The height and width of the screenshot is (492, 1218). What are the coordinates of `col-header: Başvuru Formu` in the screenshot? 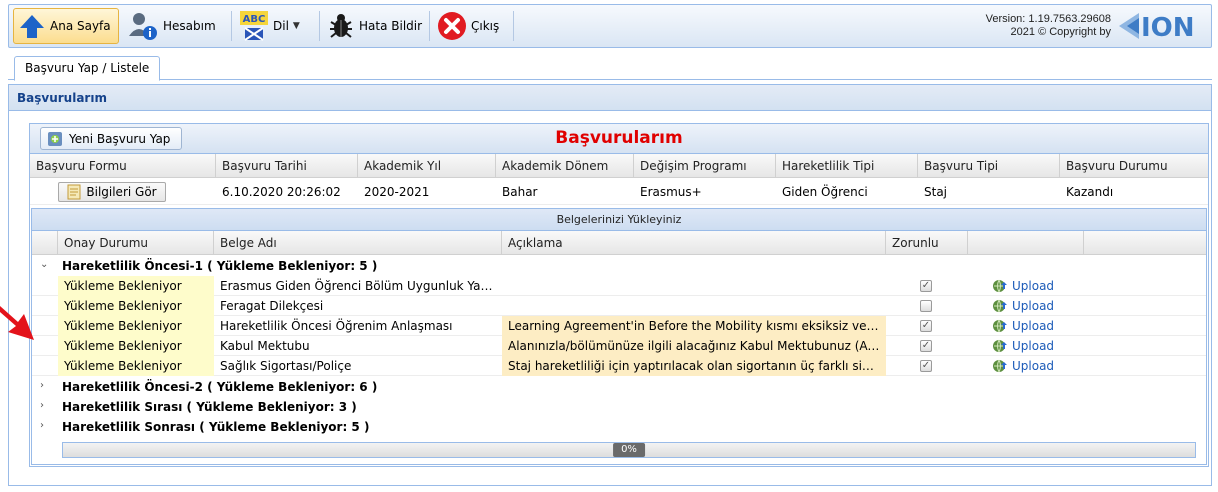 It's located at (123, 166).